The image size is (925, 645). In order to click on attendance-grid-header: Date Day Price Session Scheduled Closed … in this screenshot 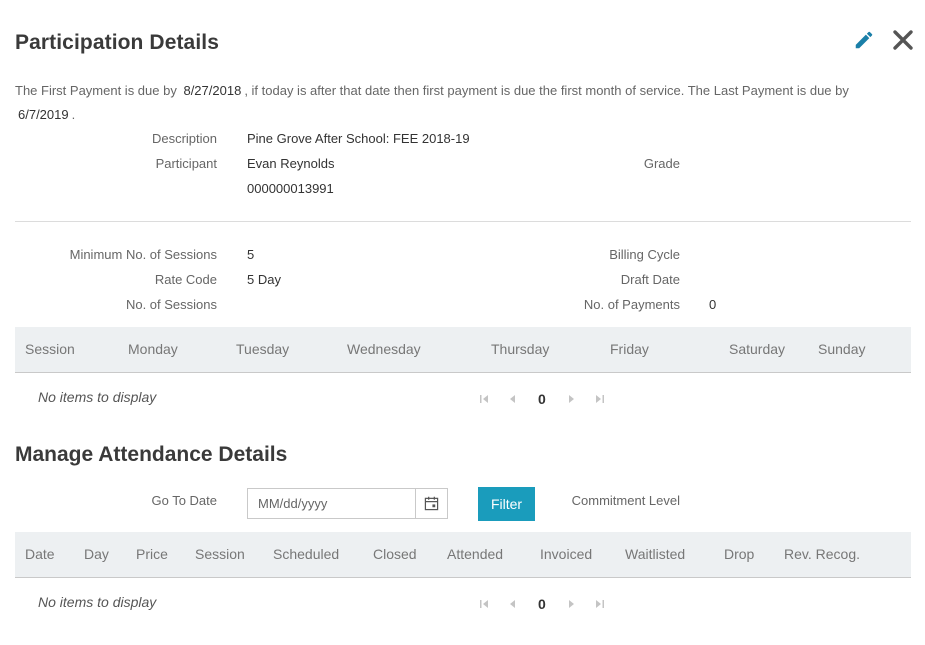, I will do `click(463, 555)`.